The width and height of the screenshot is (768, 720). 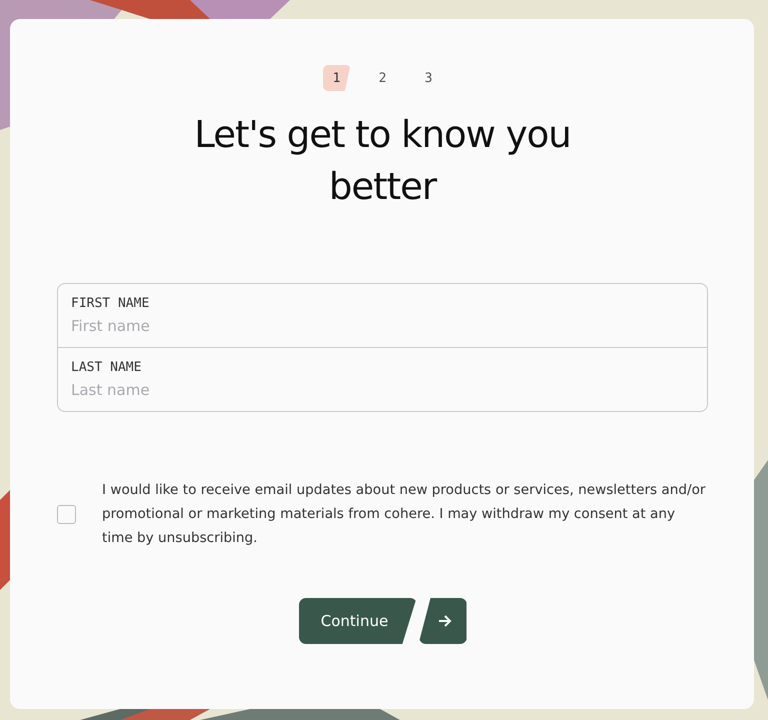 What do you see at coordinates (382, 326) in the screenshot?
I see `input-field: First name` at bounding box center [382, 326].